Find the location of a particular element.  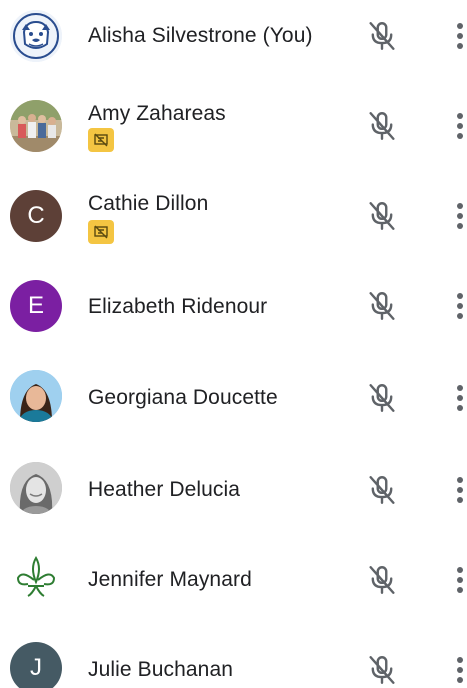

avatar: J is located at coordinates (36, 665).